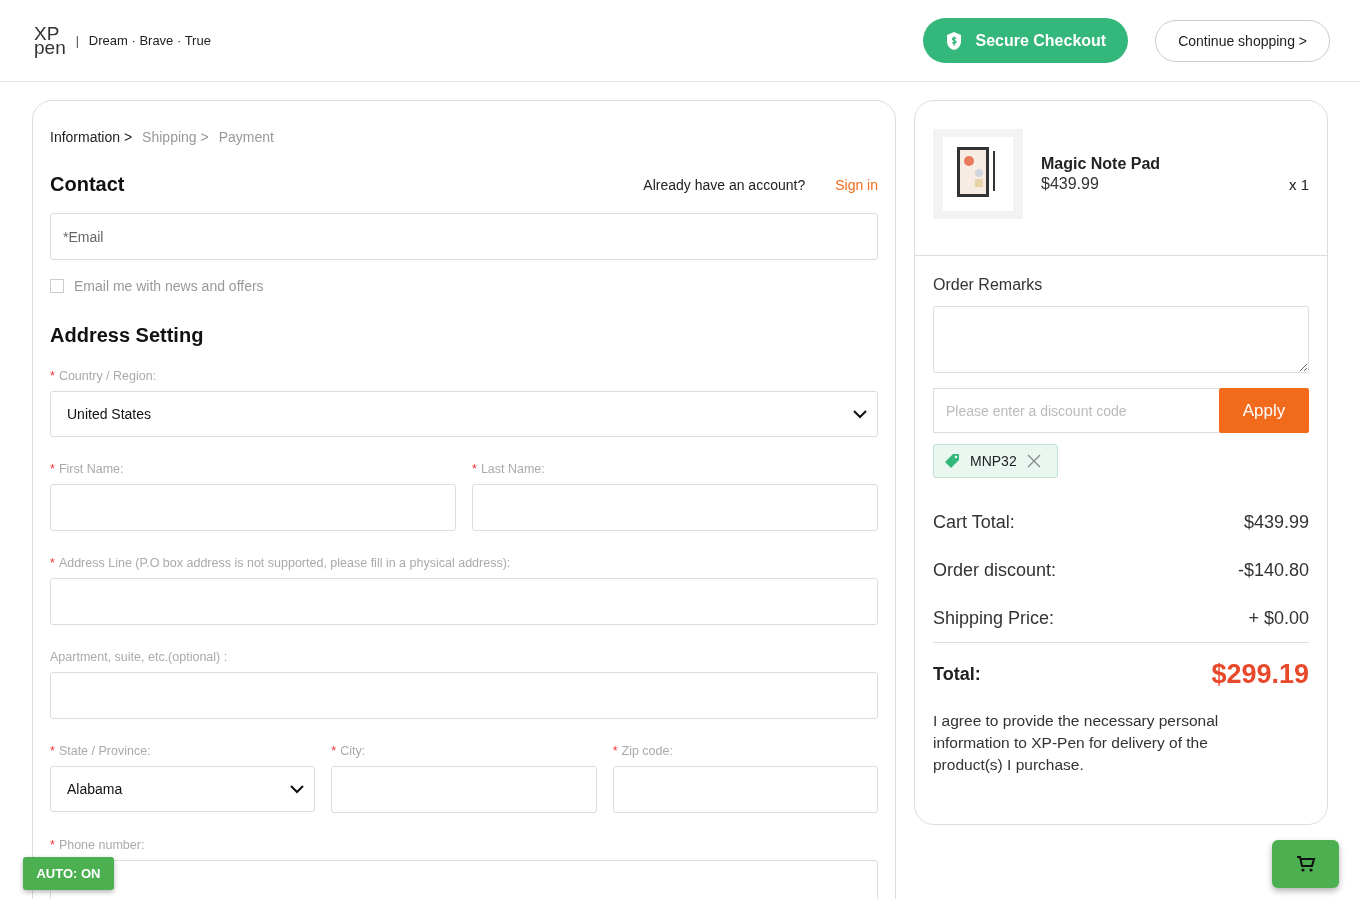  What do you see at coordinates (1076, 410) in the screenshot?
I see `discount-field: Please enter a discount code` at bounding box center [1076, 410].